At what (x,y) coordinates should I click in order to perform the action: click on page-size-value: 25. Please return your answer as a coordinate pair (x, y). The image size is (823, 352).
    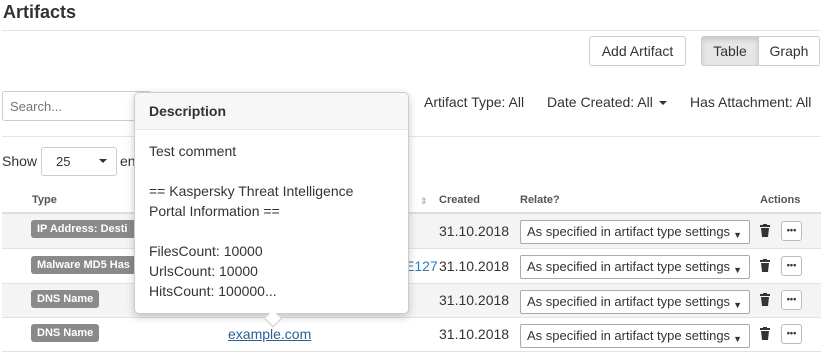
    Looking at the image, I should click on (63, 161).